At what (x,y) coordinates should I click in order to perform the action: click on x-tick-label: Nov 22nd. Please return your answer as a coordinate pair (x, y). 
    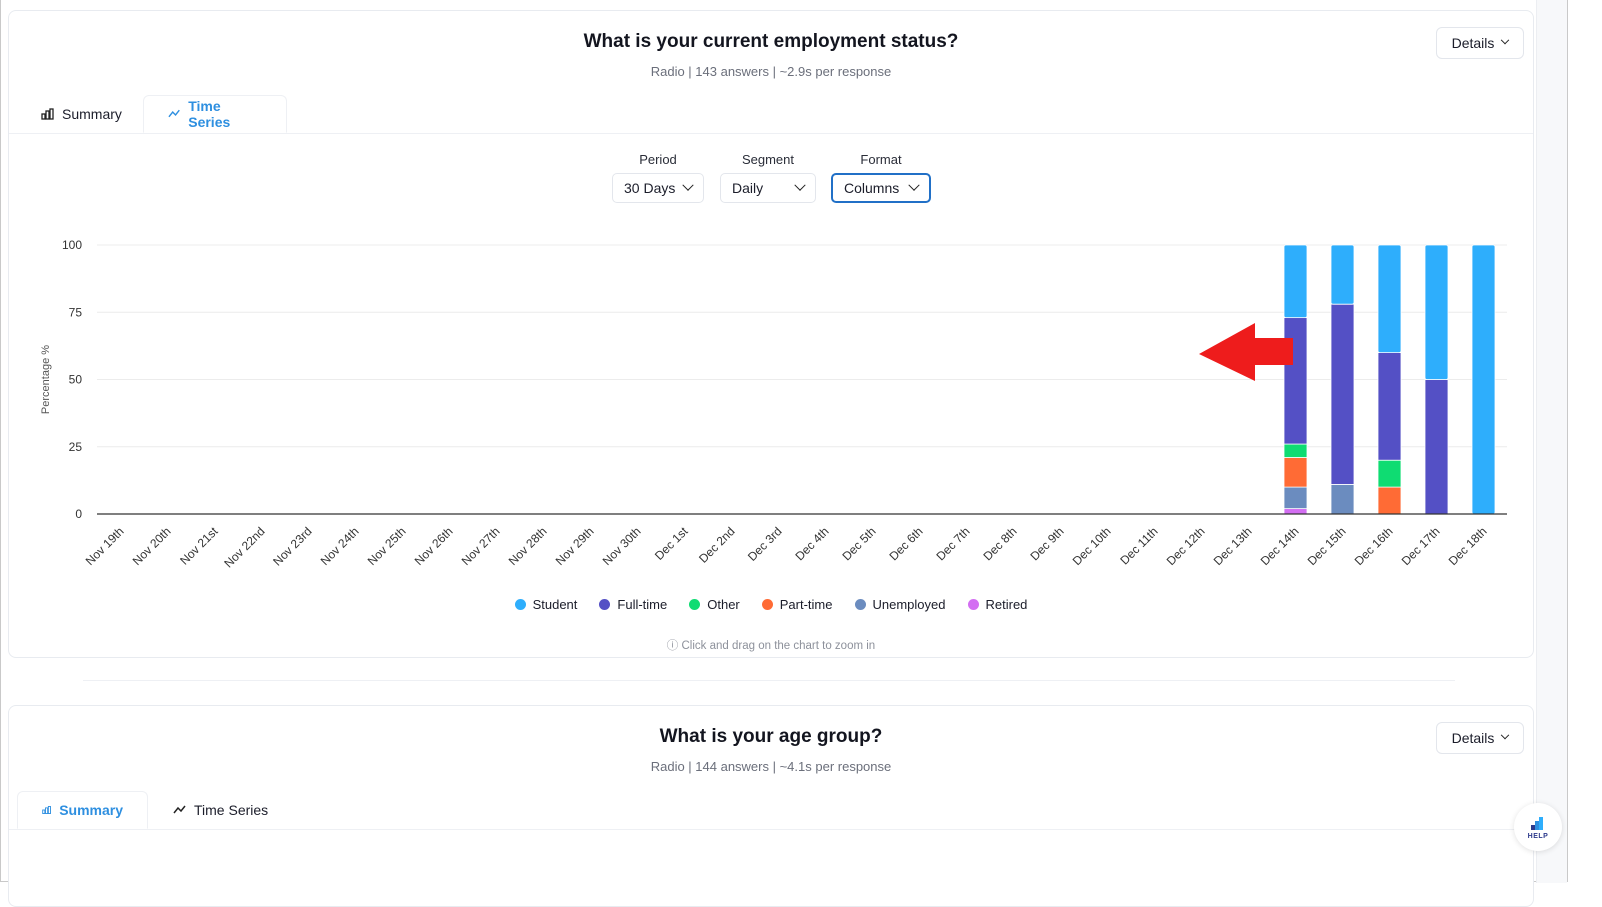
    Looking at the image, I should click on (244, 547).